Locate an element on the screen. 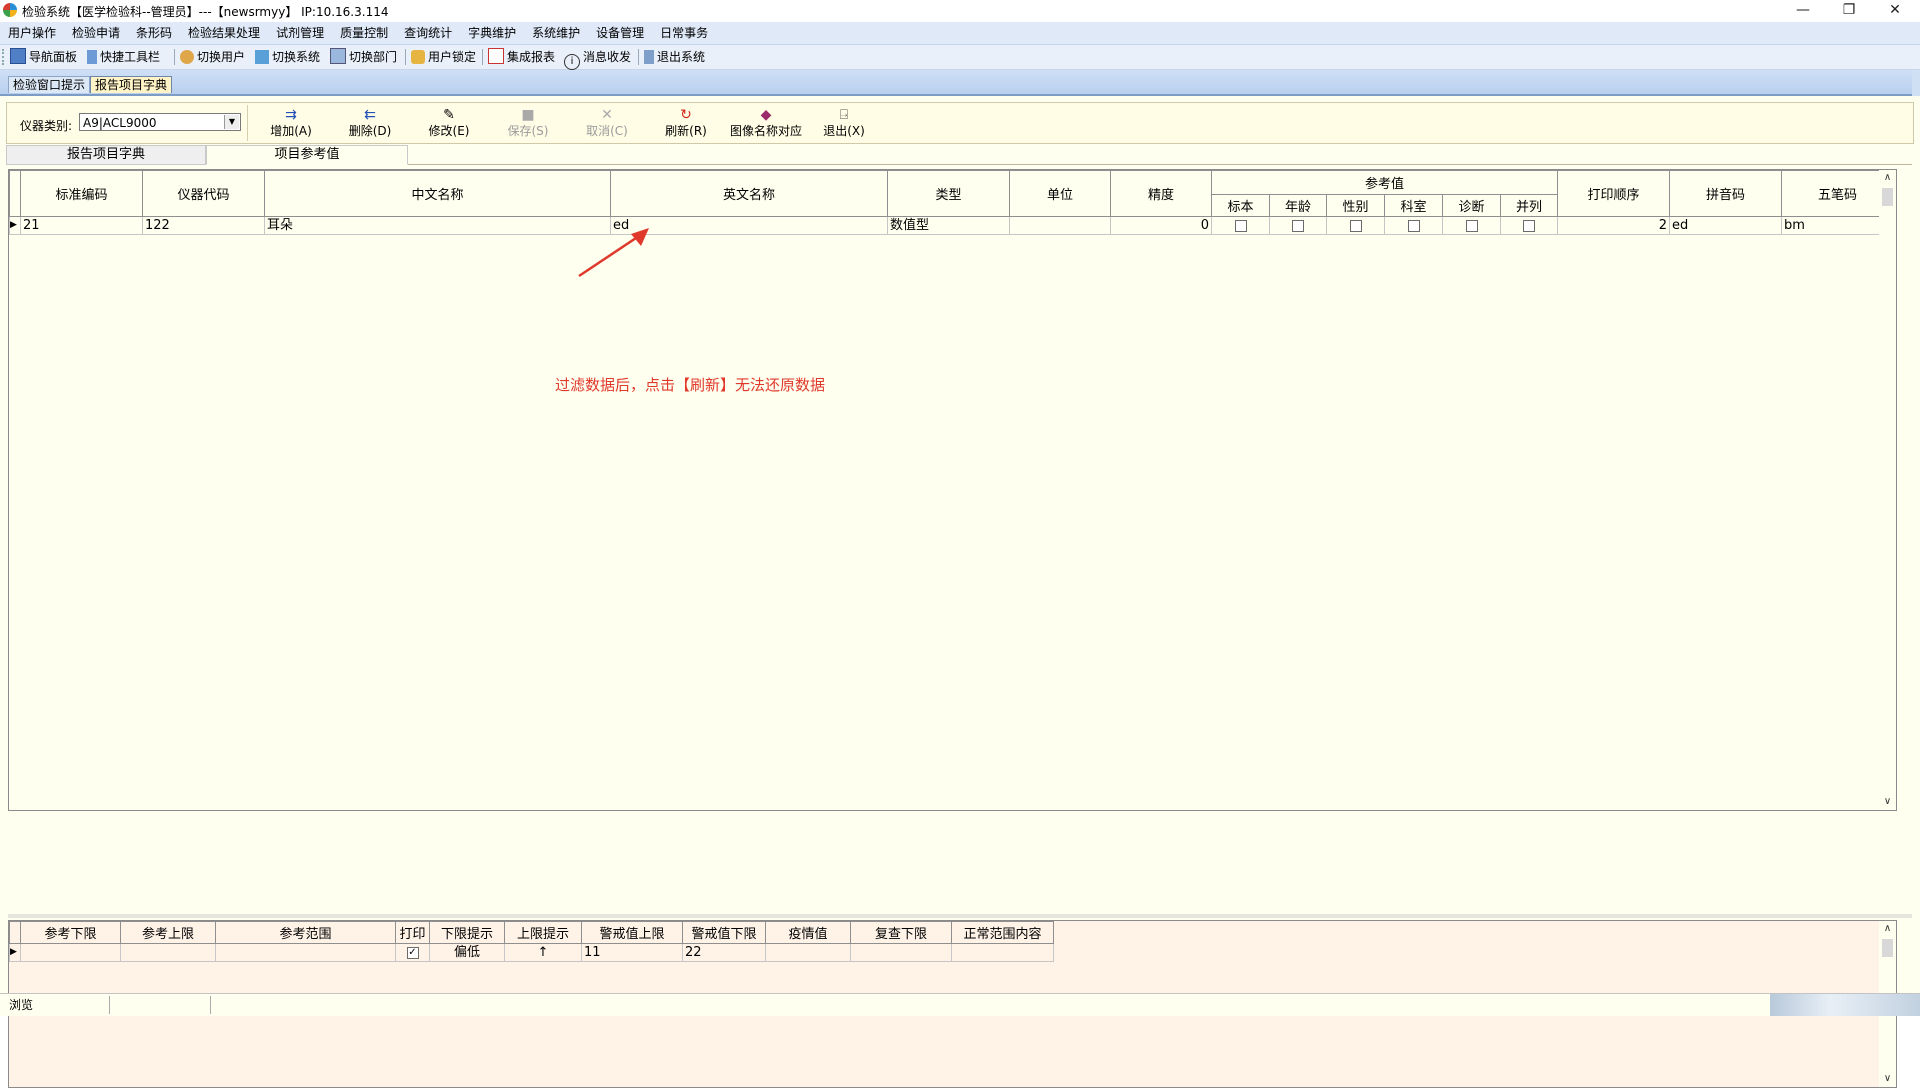 Image resolution: width=1920 pixels, height=1088 pixels. ref-sample-checkbox is located at coordinates (1240, 225).